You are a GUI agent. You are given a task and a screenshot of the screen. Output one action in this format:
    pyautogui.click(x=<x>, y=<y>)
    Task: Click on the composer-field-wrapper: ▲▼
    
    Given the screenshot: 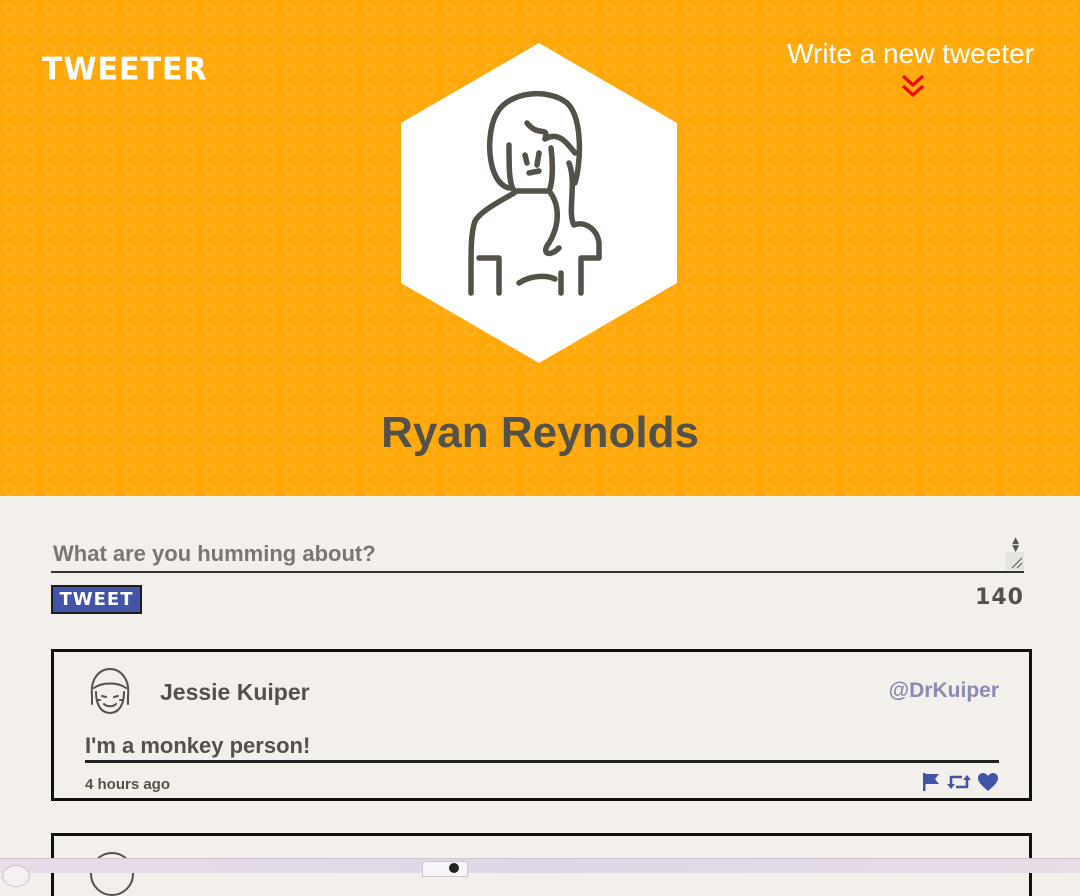 What is the action you would take?
    pyautogui.click(x=537, y=554)
    